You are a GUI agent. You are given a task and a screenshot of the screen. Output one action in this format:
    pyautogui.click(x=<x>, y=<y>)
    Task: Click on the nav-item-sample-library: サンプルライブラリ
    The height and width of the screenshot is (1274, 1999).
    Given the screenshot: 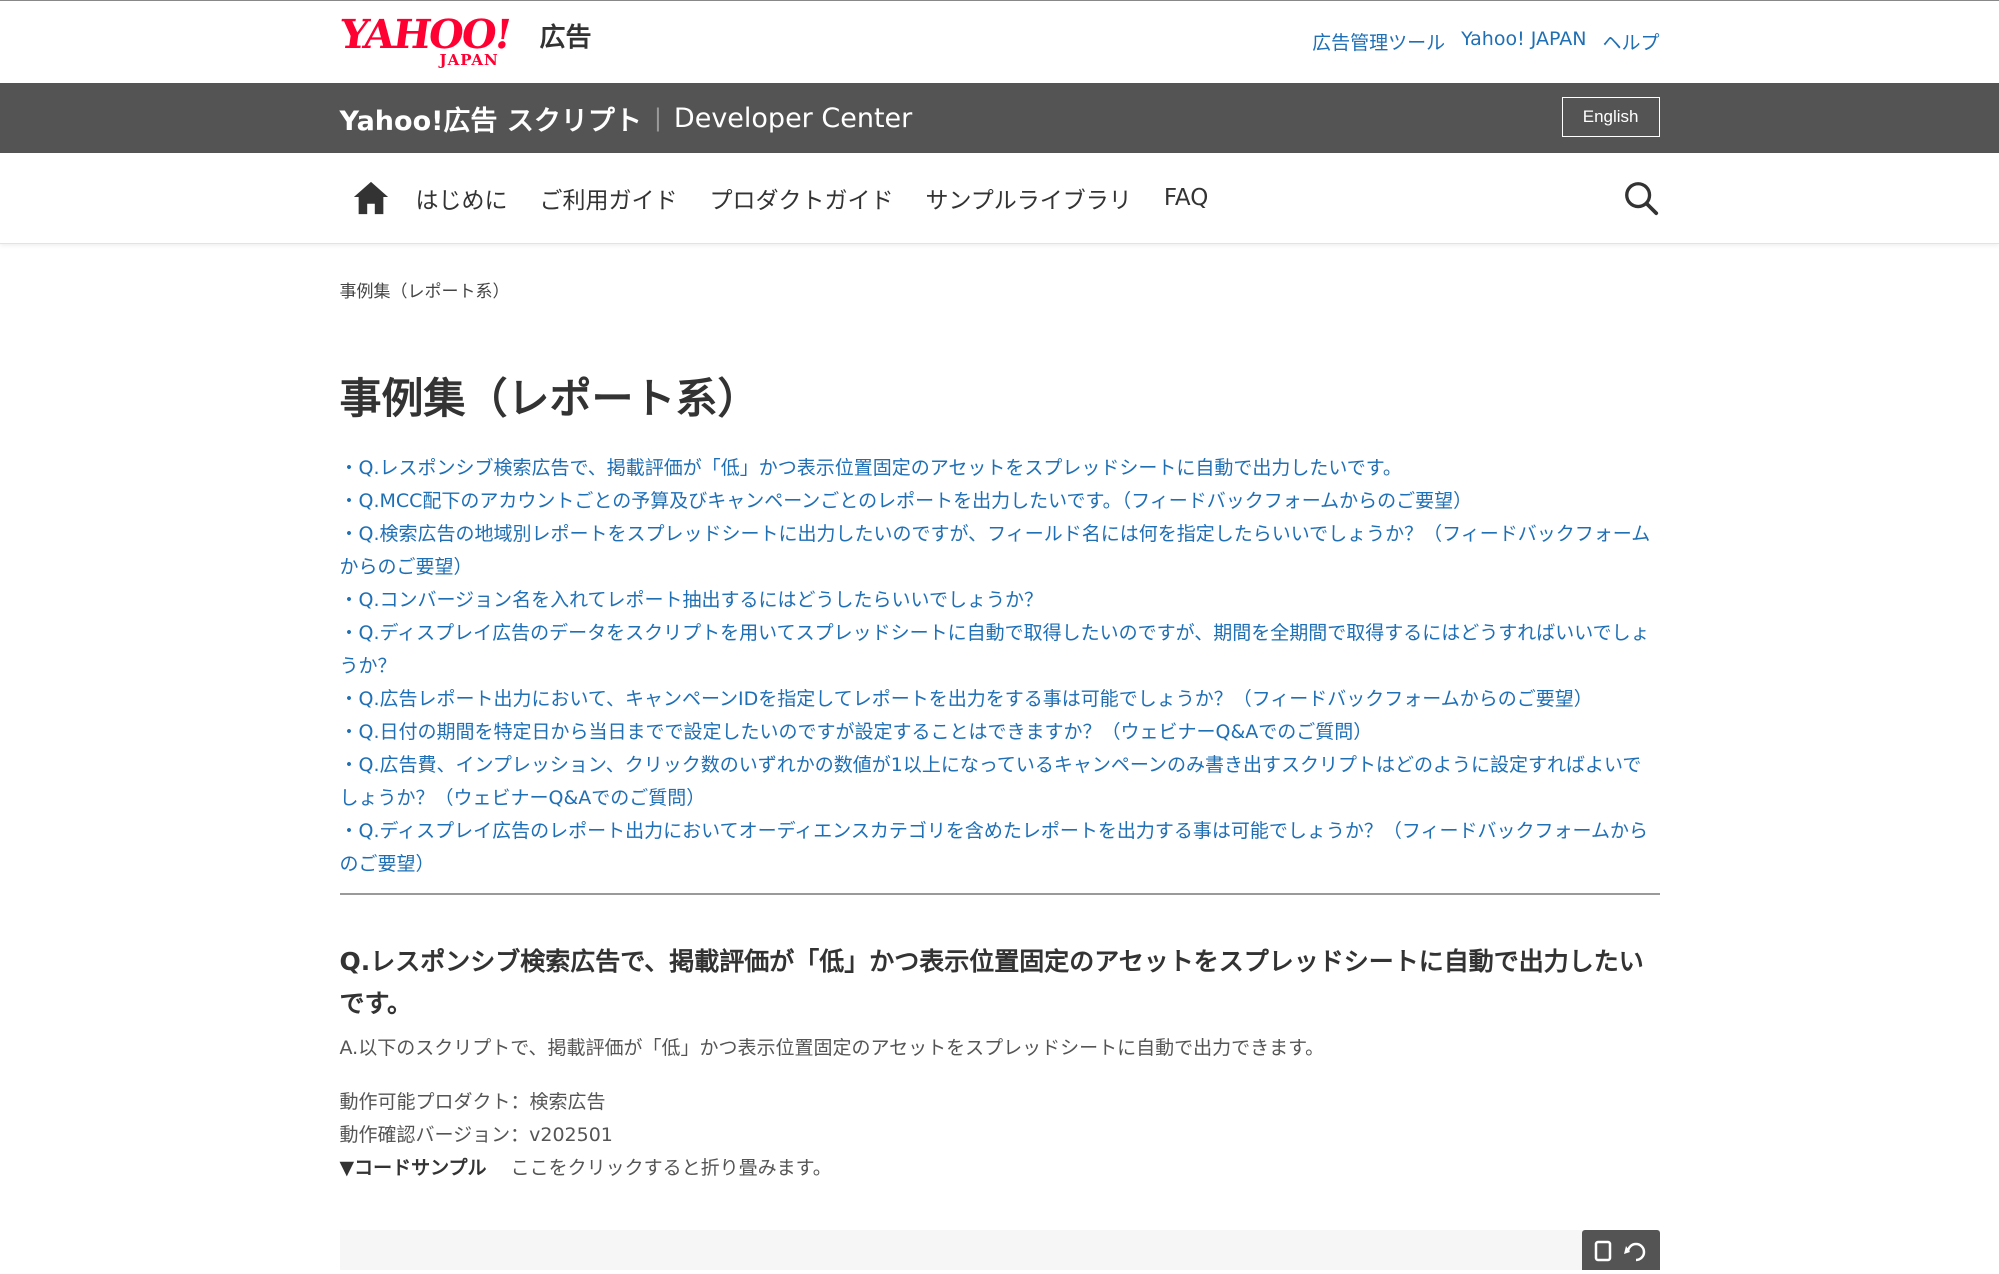 What is the action you would take?
    pyautogui.click(x=1029, y=198)
    